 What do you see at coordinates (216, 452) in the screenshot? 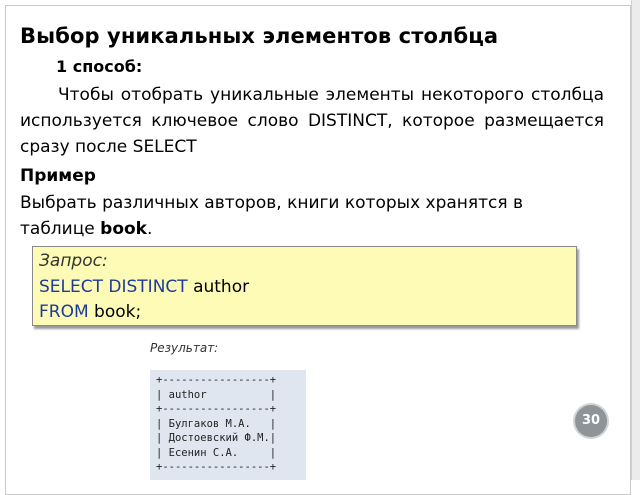
I see `result-line: | Есенин С.А. |` at bounding box center [216, 452].